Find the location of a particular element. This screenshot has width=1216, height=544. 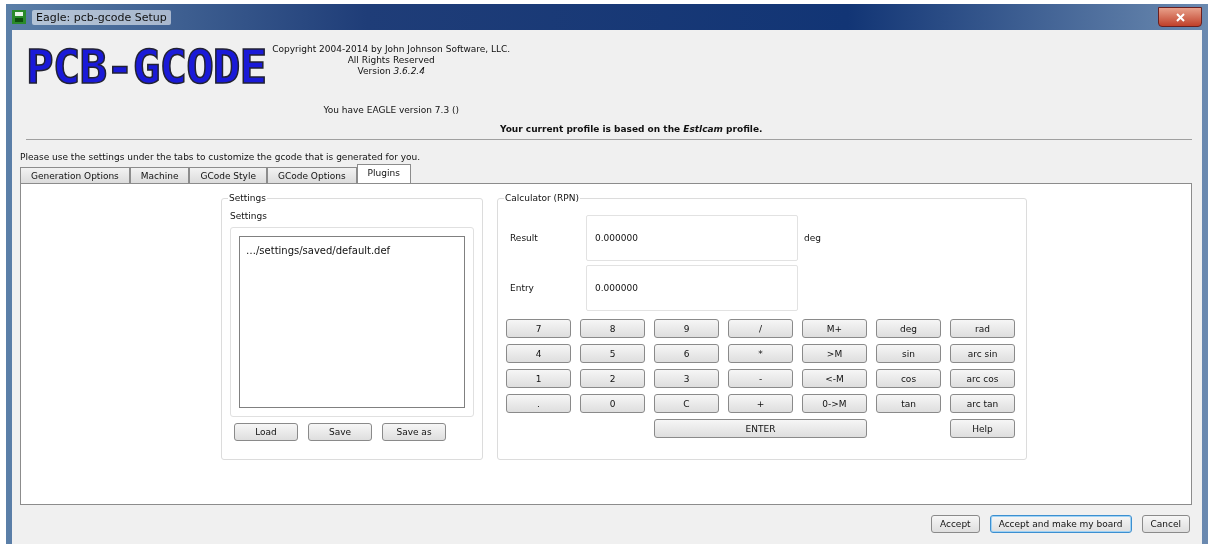

group-title: Calculator (RPN) is located at coordinates (542, 198).